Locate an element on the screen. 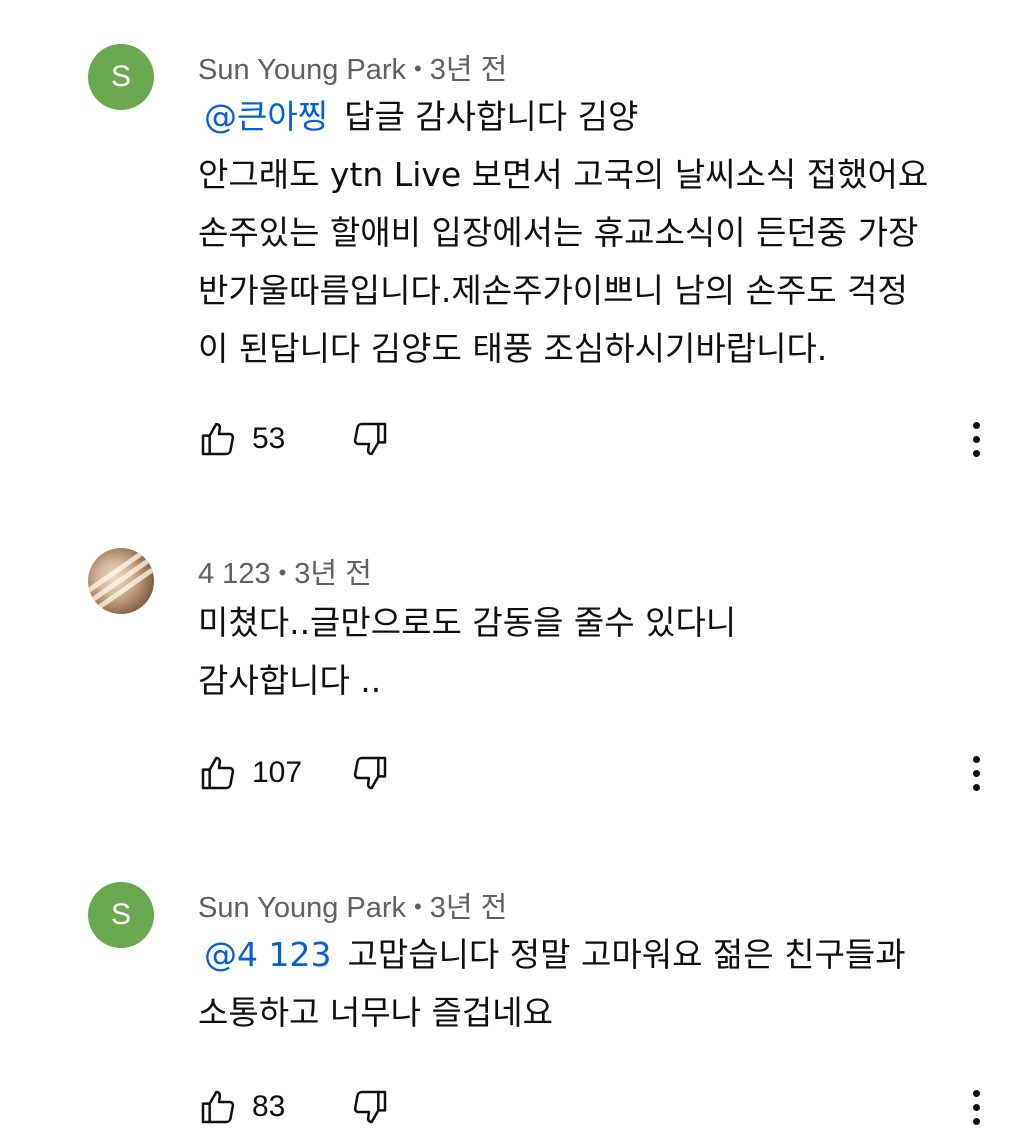  comment-meta: 4 123 • 3년 전 is located at coordinates (285, 571).